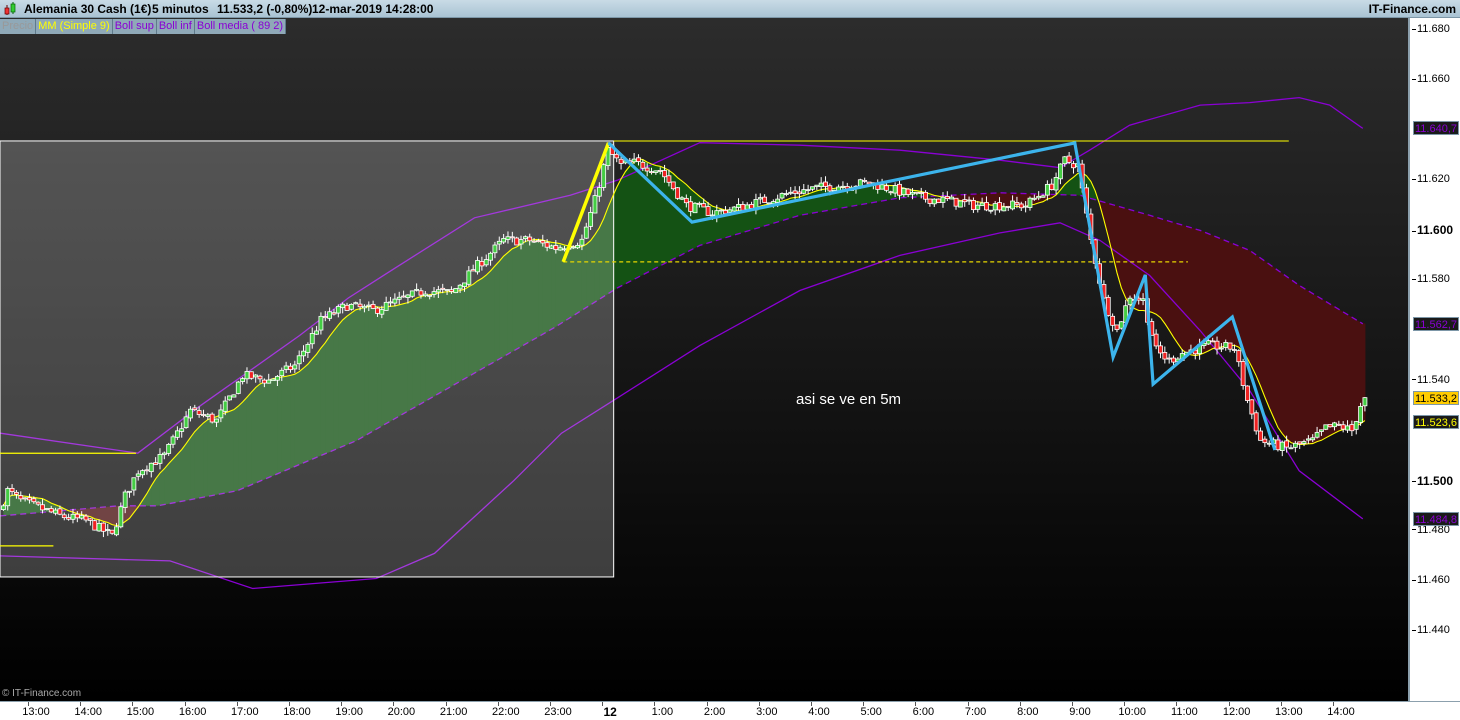 The width and height of the screenshot is (1460, 720). Describe the element at coordinates (1132, 712) in the screenshot. I see `x-tick-label: 10:00` at that location.